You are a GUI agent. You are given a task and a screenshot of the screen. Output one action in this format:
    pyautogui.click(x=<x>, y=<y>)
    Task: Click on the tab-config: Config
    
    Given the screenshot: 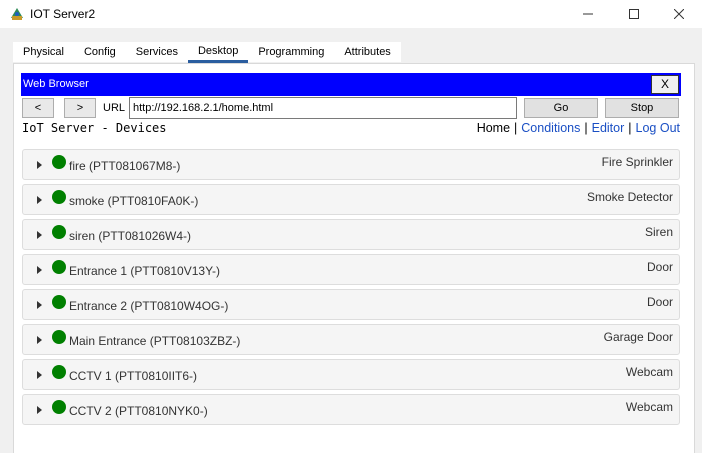 What is the action you would take?
    pyautogui.click(x=99, y=52)
    